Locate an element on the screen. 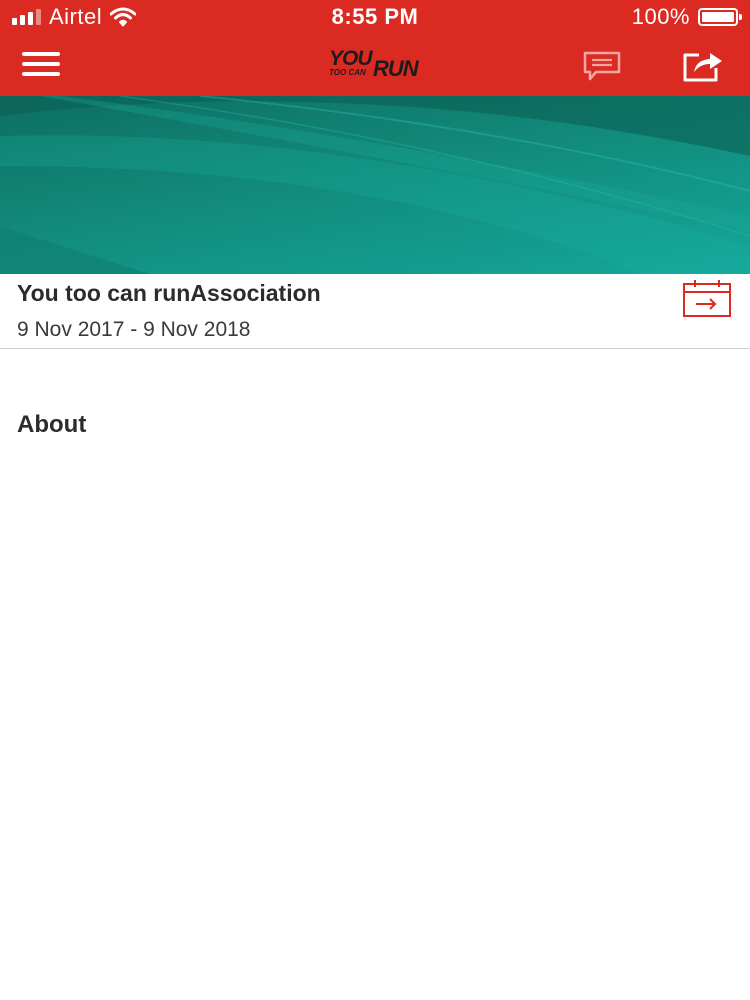 The height and width of the screenshot is (1000, 750). logo-line-run: RUN is located at coordinates (396, 68).